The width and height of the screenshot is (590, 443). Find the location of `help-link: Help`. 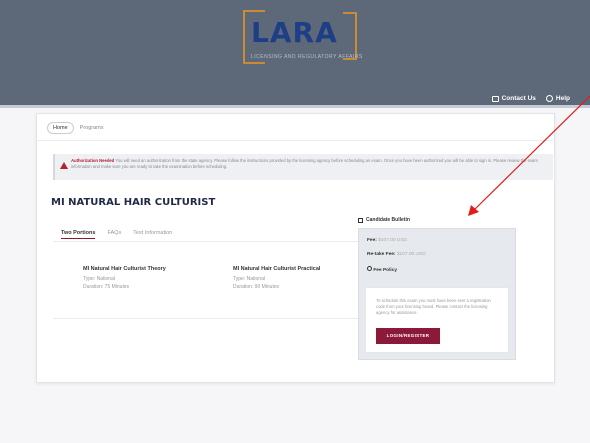

help-link: Help is located at coordinates (557, 98).